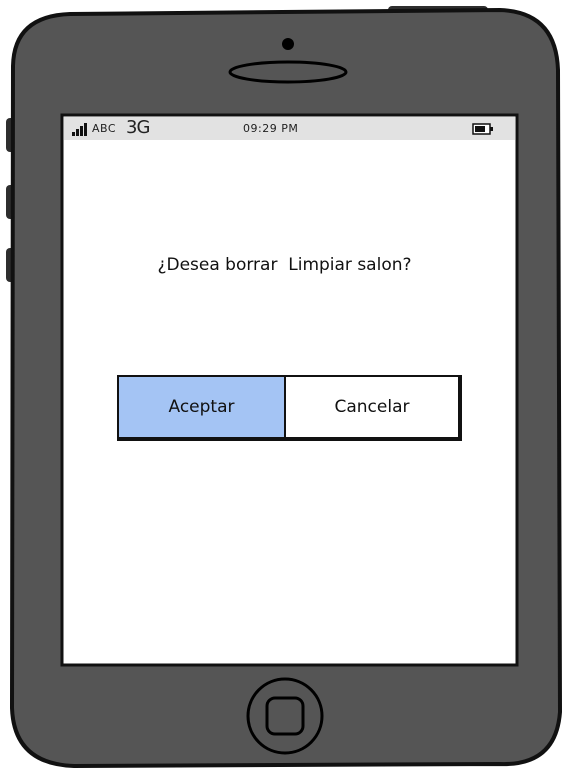  What do you see at coordinates (284, 265) in the screenshot?
I see `confirm-message: ¿Desea borrar Limpiar salon?` at bounding box center [284, 265].